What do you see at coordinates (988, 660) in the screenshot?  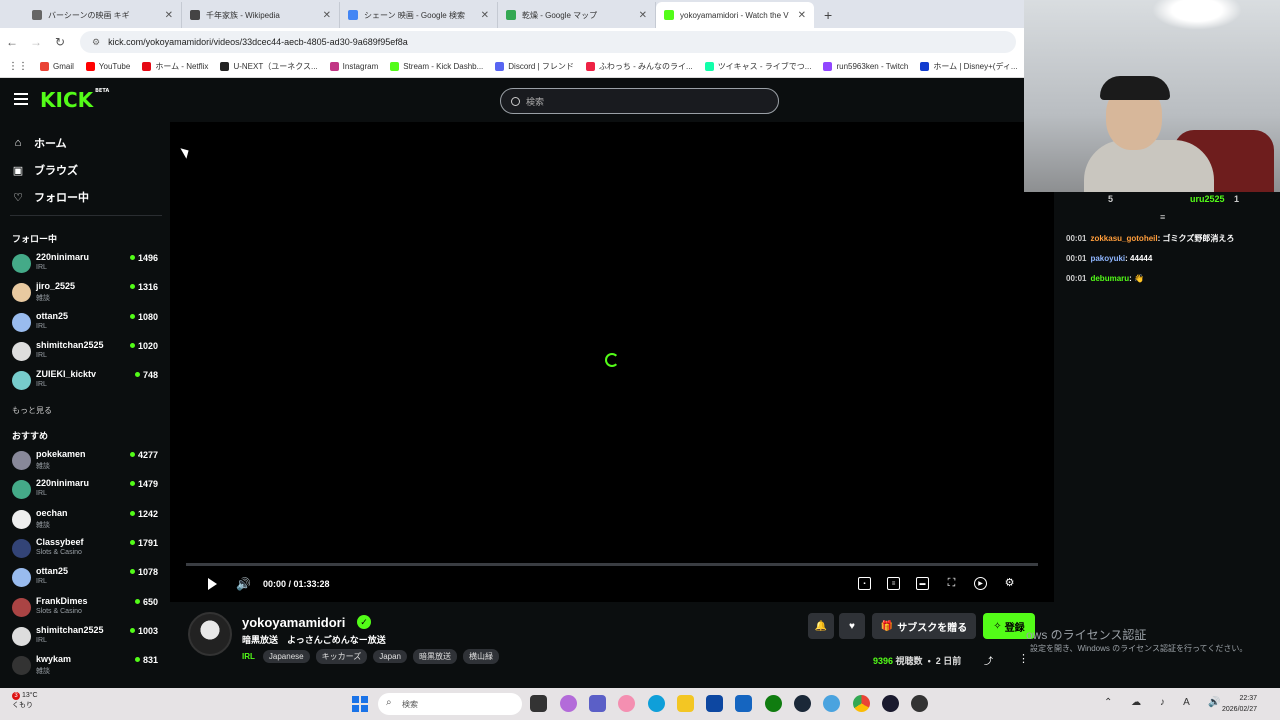 I see `share-icon: ⤴` at bounding box center [988, 660].